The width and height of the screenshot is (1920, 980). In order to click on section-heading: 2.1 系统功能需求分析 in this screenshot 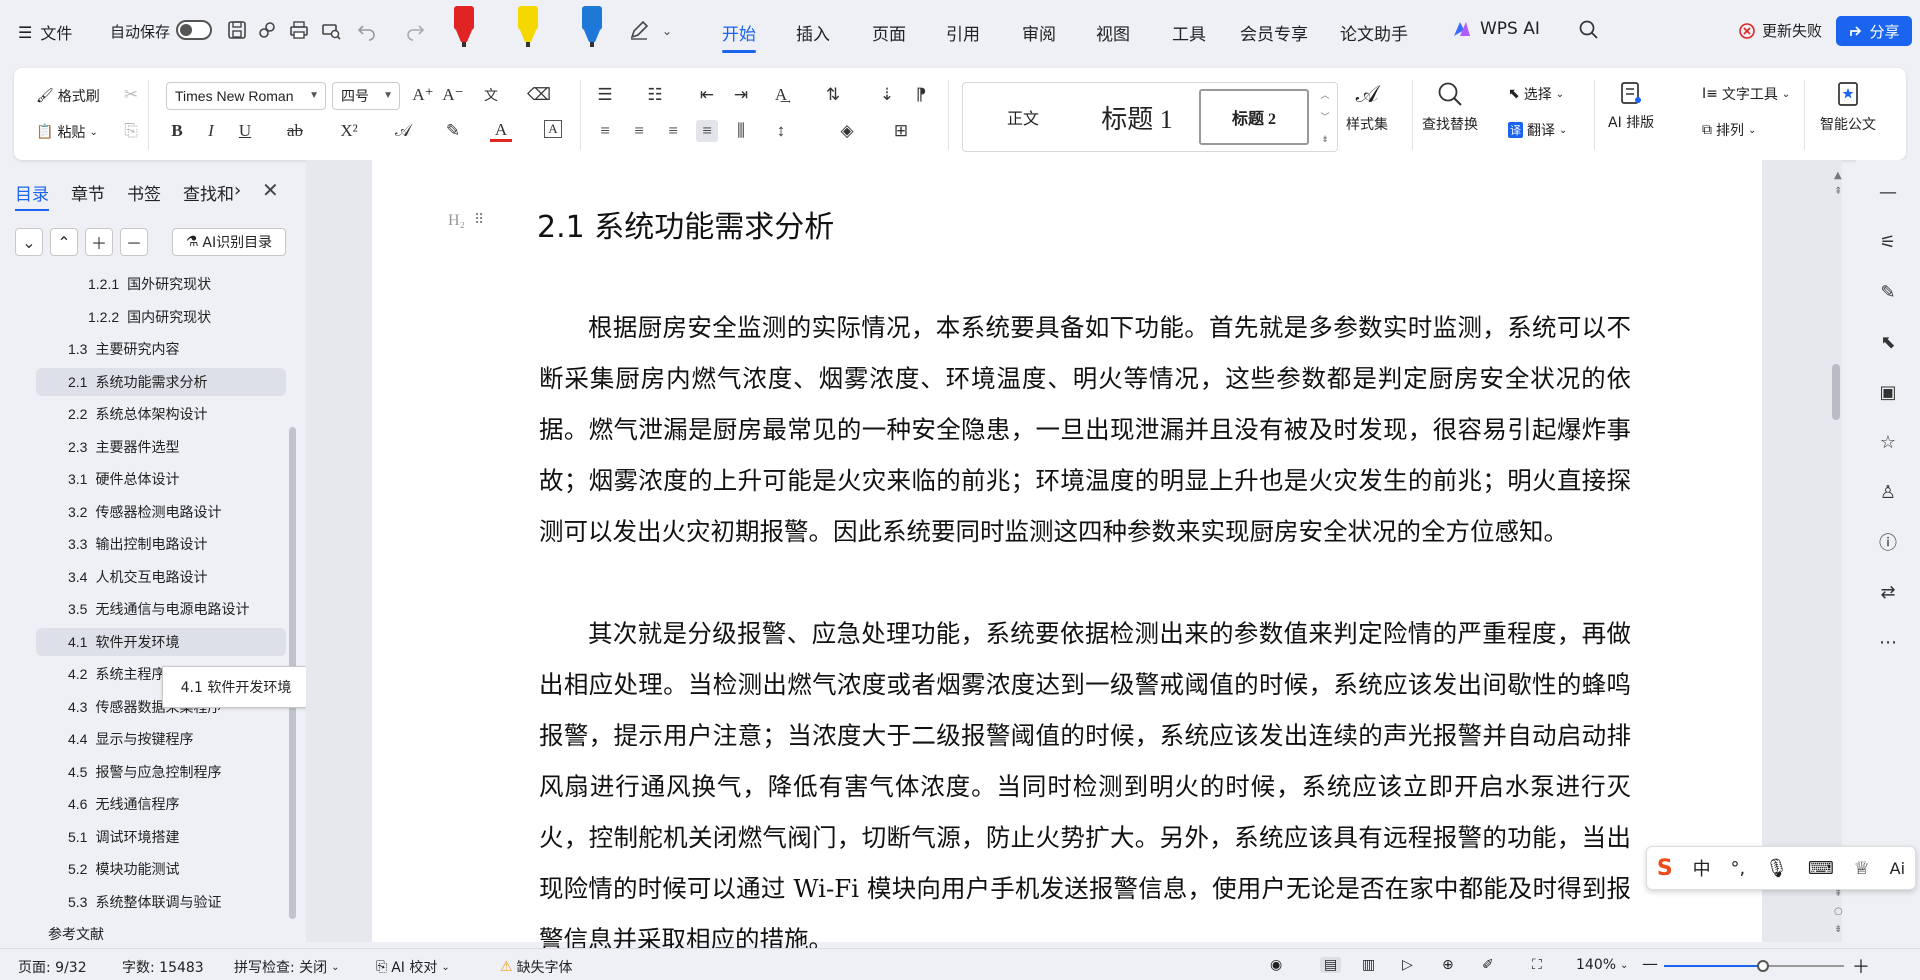, I will do `click(685, 224)`.